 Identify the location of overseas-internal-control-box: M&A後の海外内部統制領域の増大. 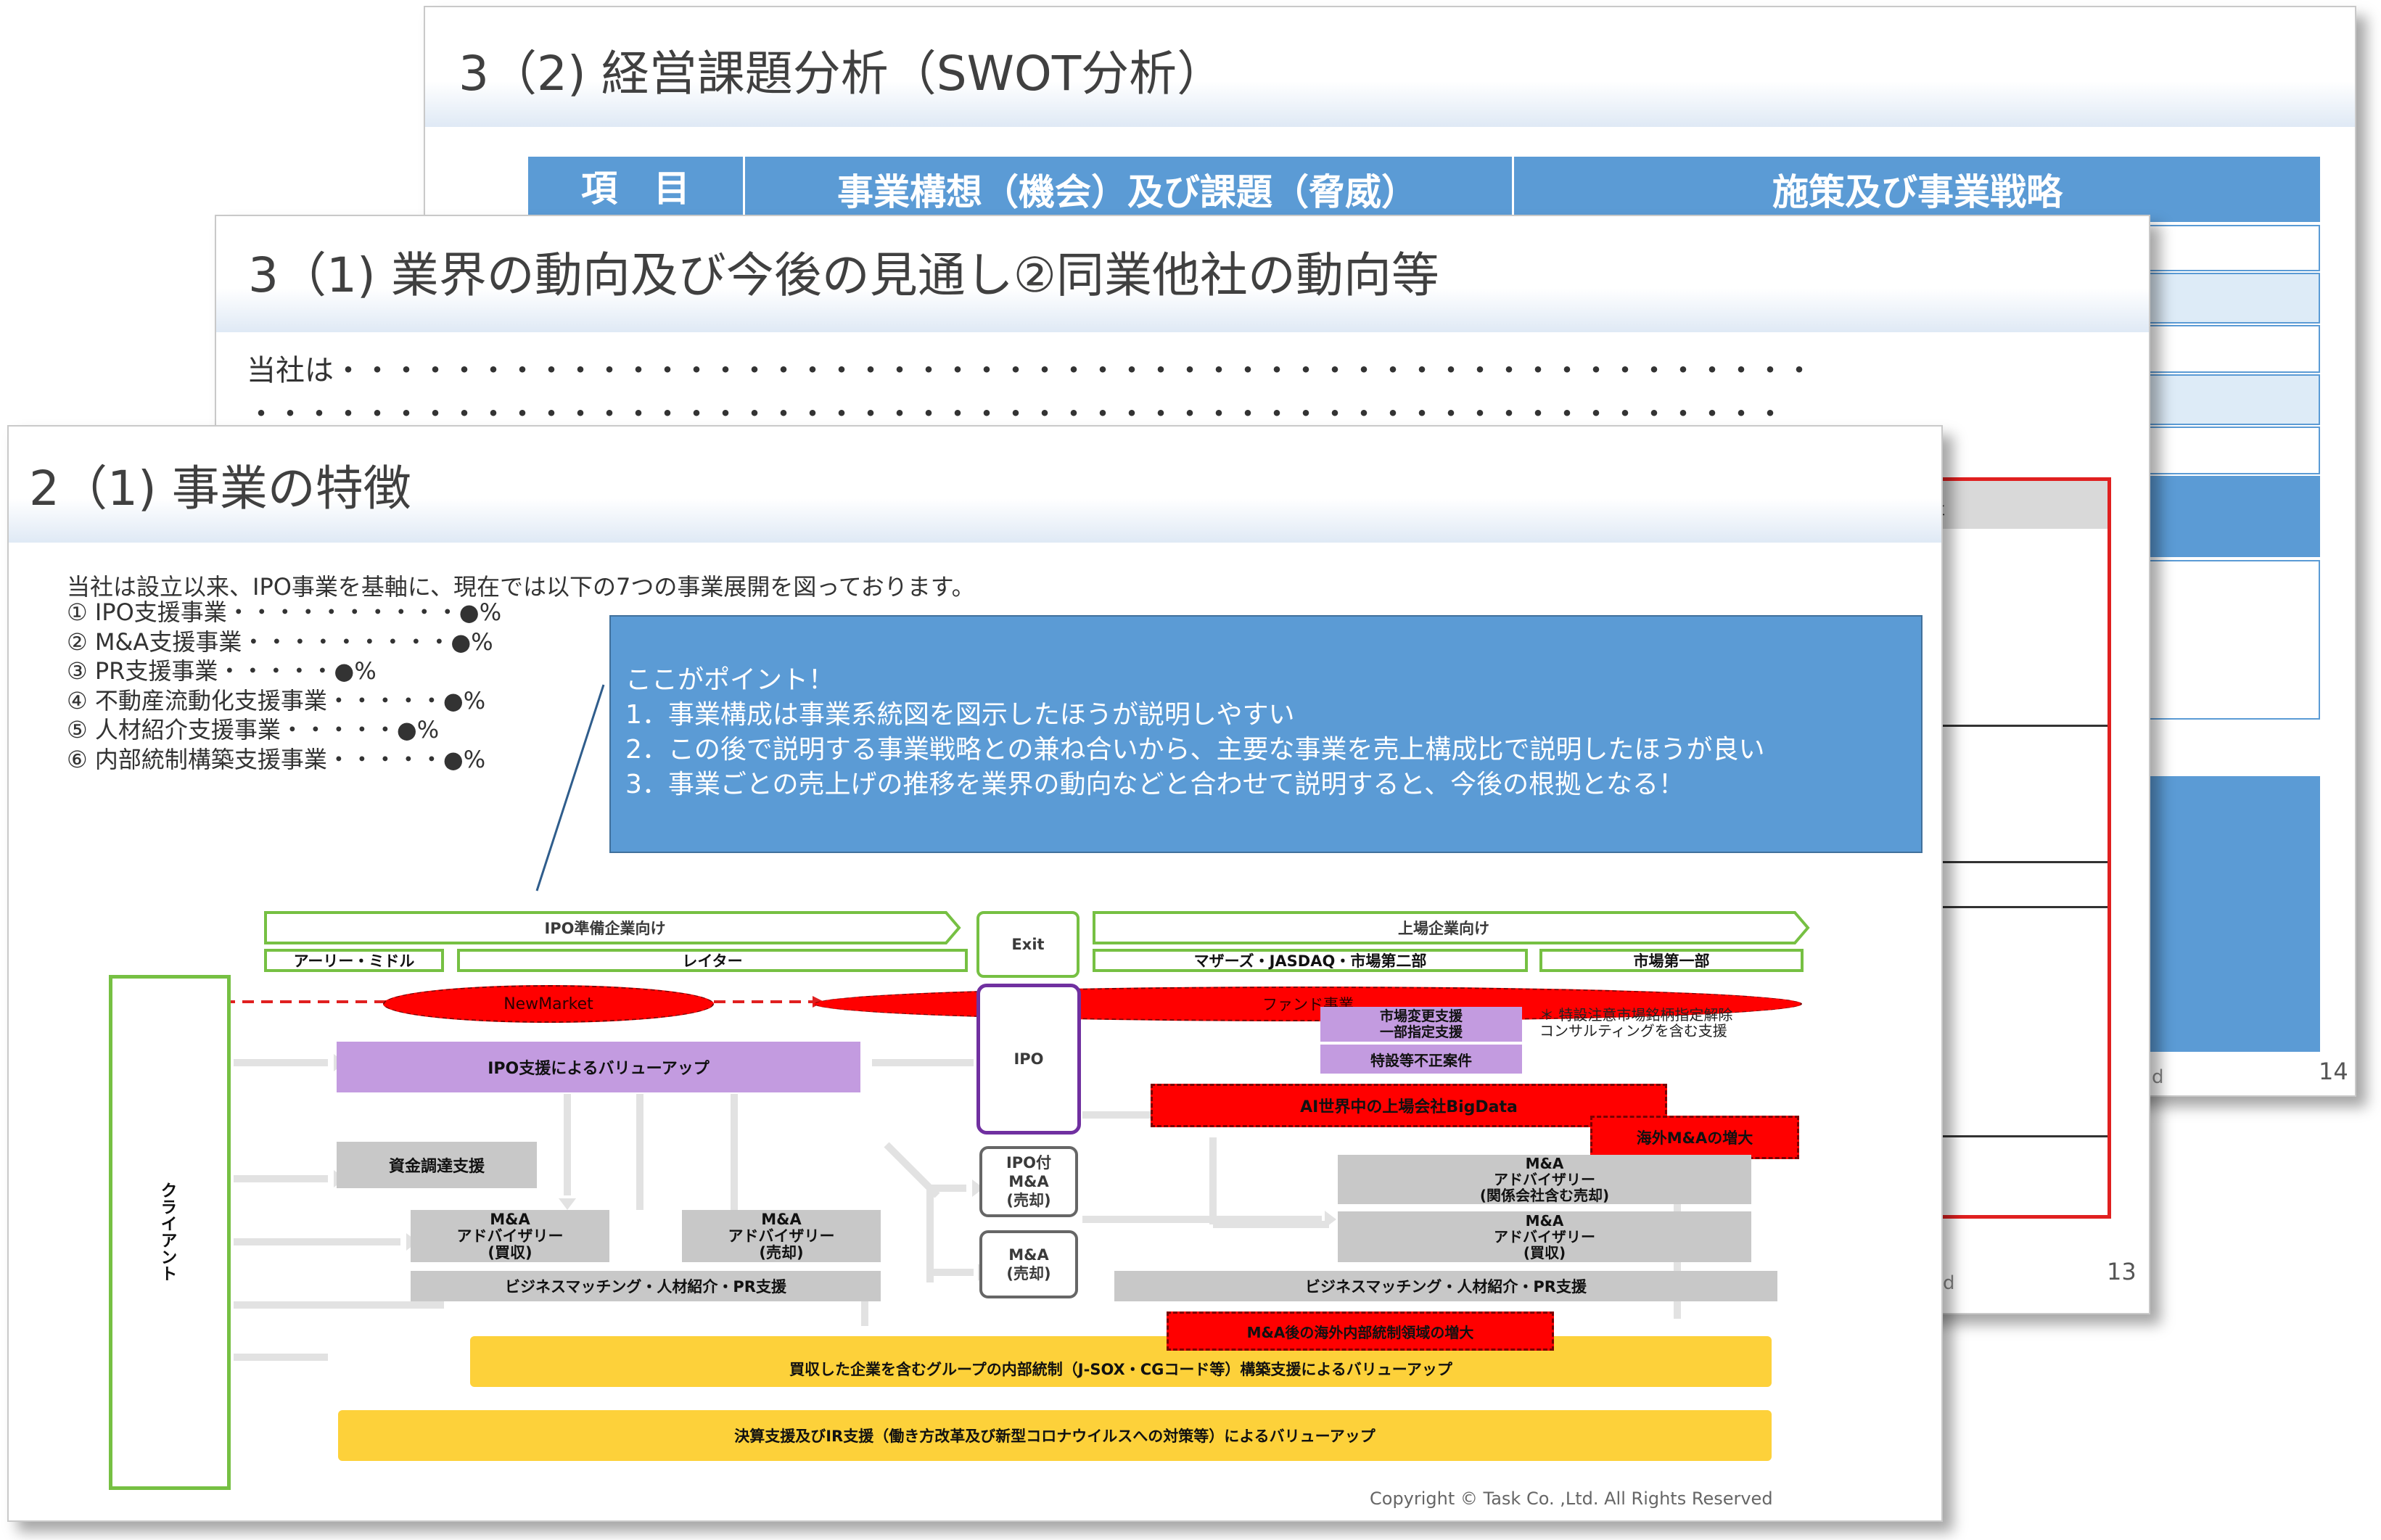
(1360, 1331).